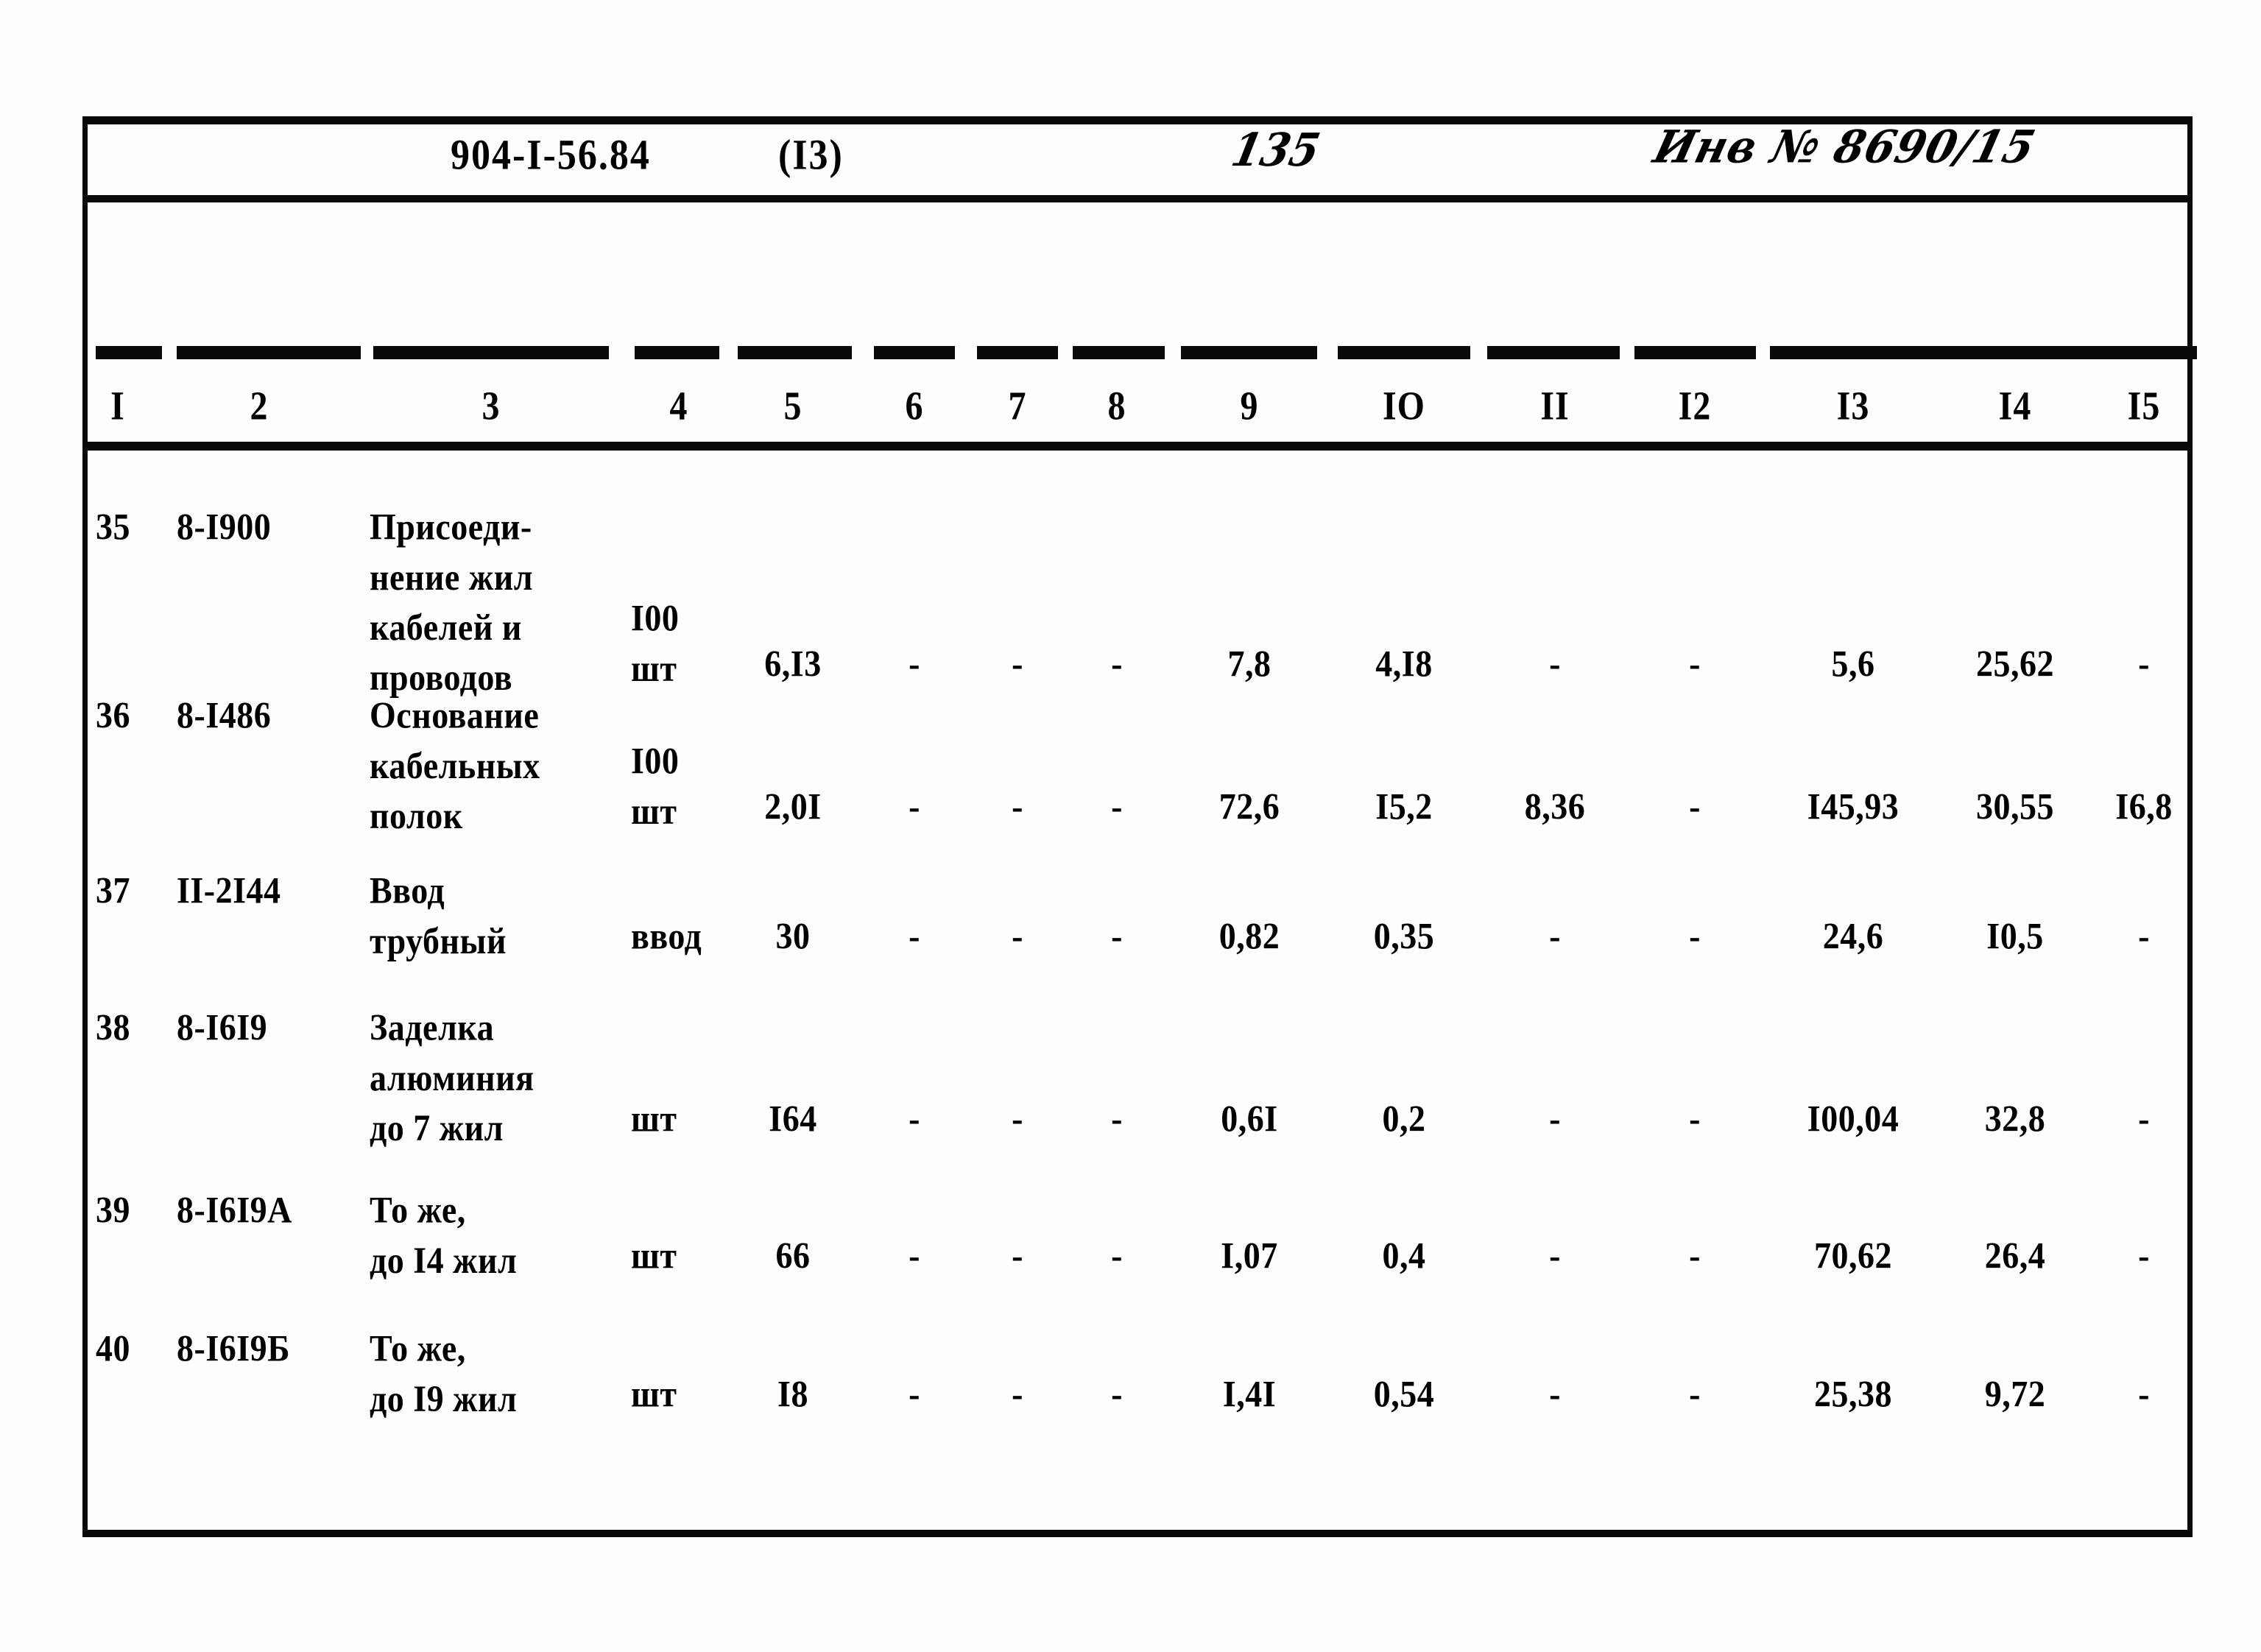  I want to click on cell-c4: ввод, so click(666, 936).